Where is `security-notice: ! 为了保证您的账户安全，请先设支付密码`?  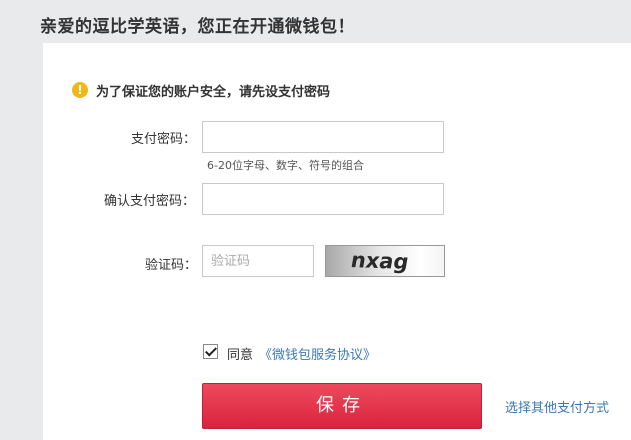
security-notice: ! 为了保证您的账户安全，请先设支付密码 is located at coordinates (201, 90).